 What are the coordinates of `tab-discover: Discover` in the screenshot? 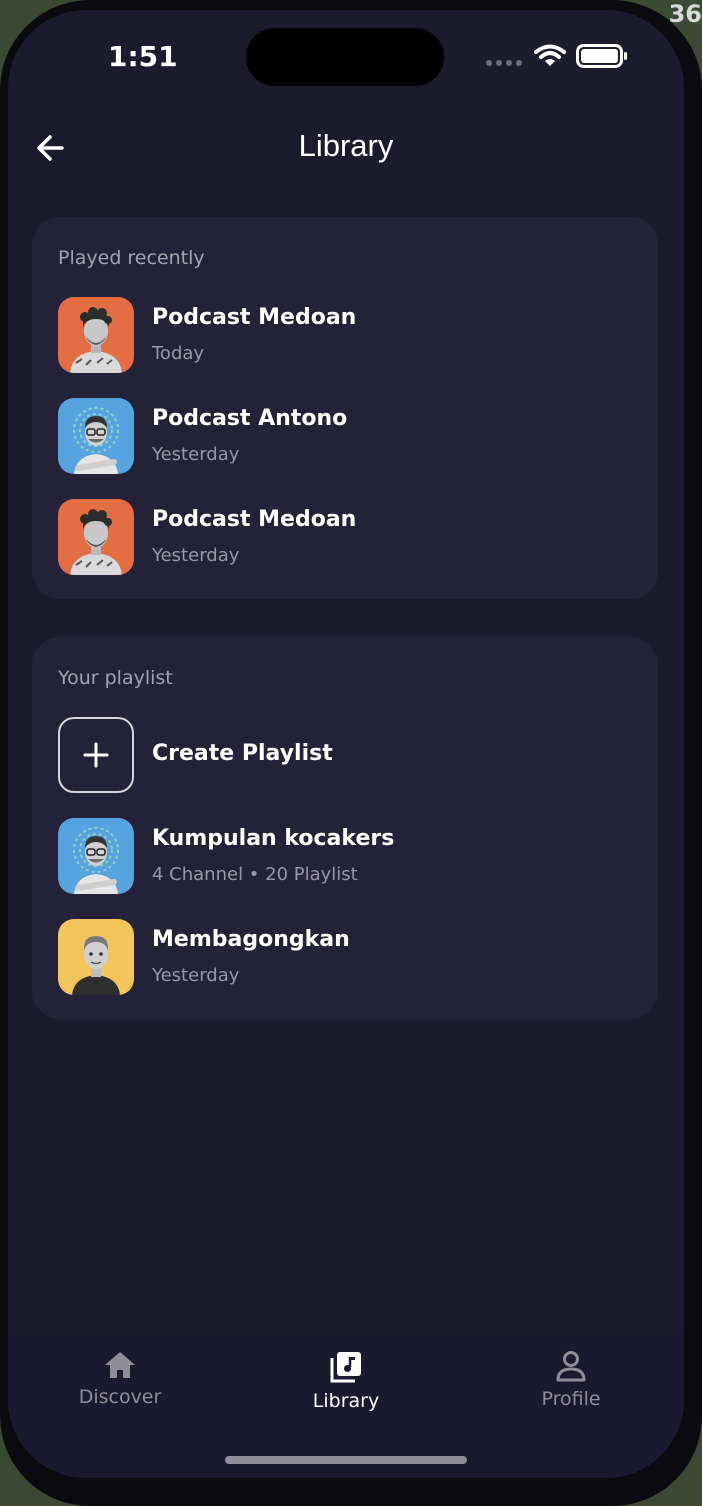 It's located at (120, 1385).